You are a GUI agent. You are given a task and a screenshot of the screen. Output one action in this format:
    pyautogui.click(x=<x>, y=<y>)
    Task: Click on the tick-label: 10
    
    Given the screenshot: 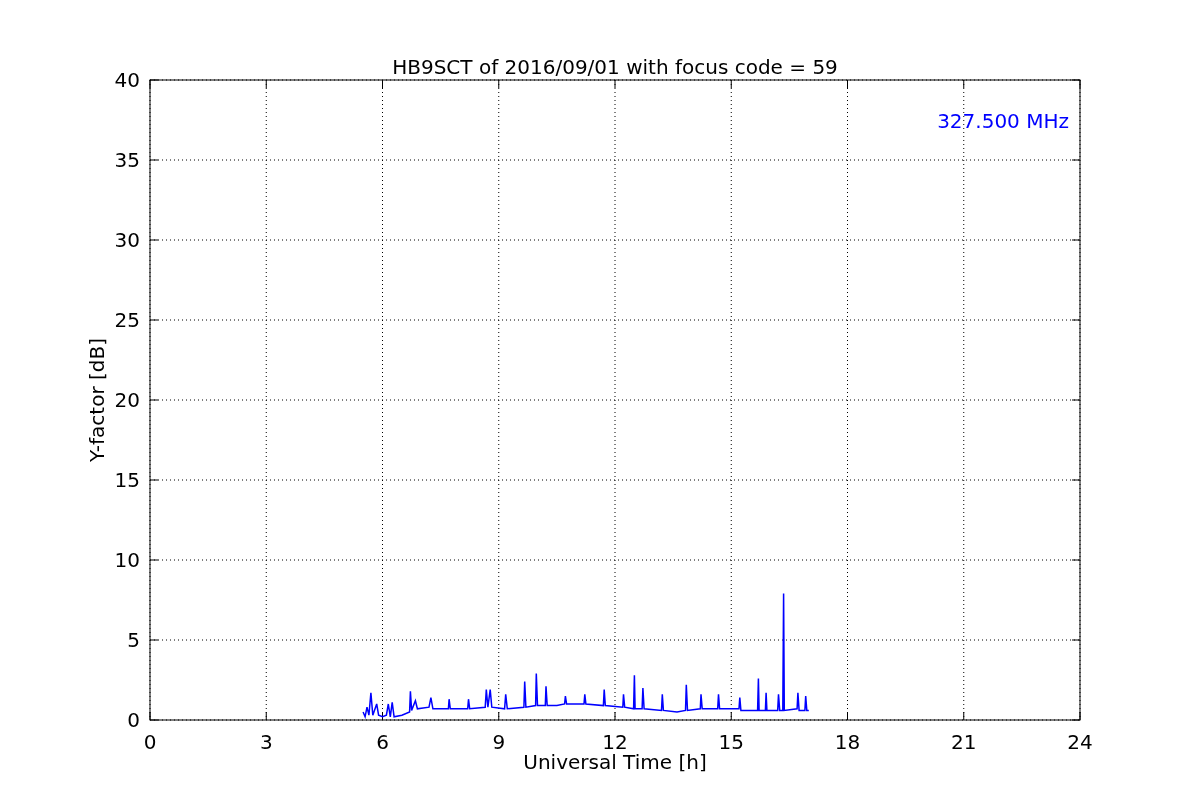 What is the action you would take?
    pyautogui.click(x=127, y=560)
    